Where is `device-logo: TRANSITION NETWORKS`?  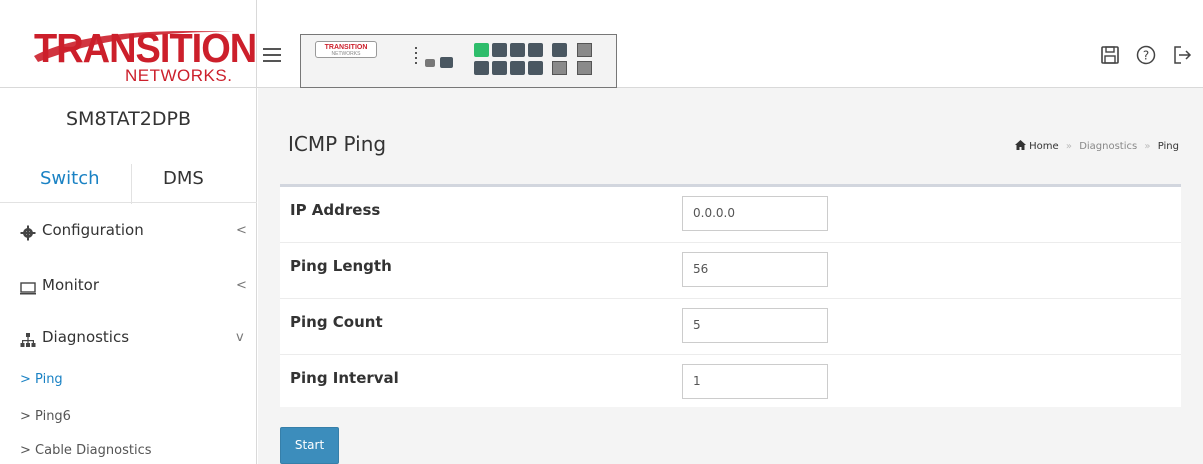
device-logo: TRANSITION NETWORKS is located at coordinates (346, 49).